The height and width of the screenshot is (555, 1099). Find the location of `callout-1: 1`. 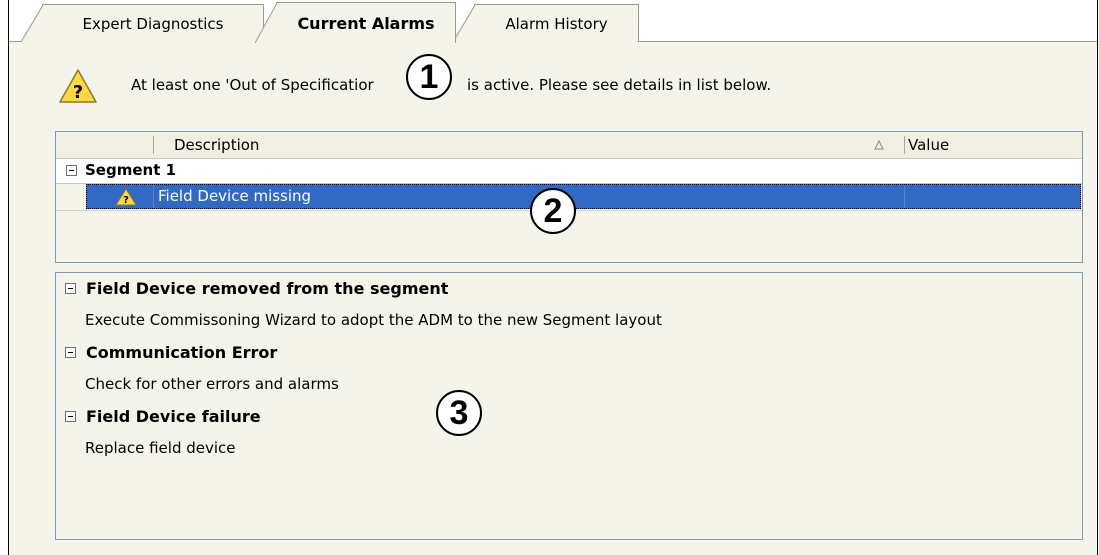

callout-1: 1 is located at coordinates (429, 77).